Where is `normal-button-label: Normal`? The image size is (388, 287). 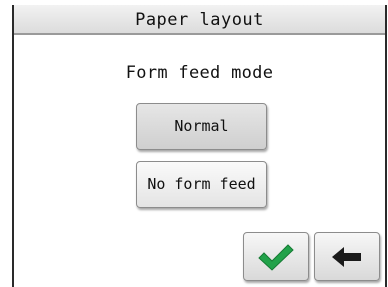
normal-button-label: Normal is located at coordinates (201, 126).